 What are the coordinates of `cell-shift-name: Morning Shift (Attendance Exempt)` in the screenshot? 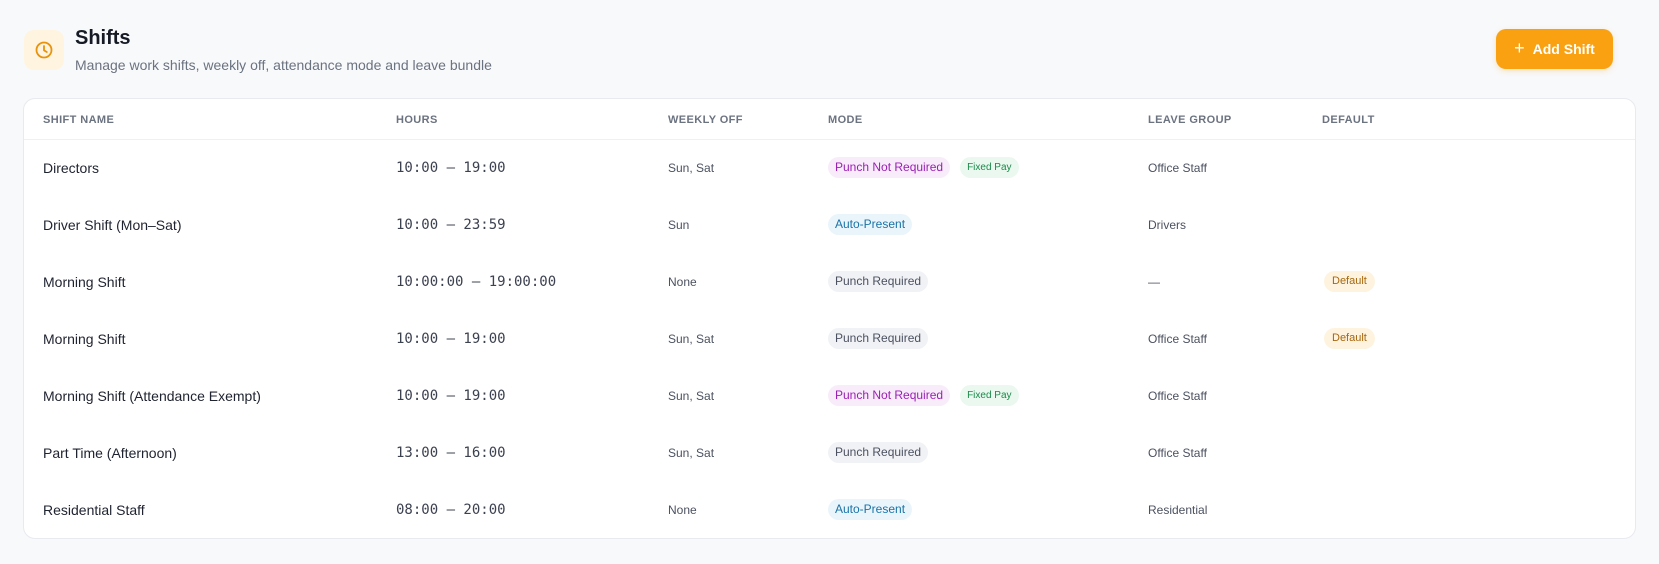 It's located at (210, 395).